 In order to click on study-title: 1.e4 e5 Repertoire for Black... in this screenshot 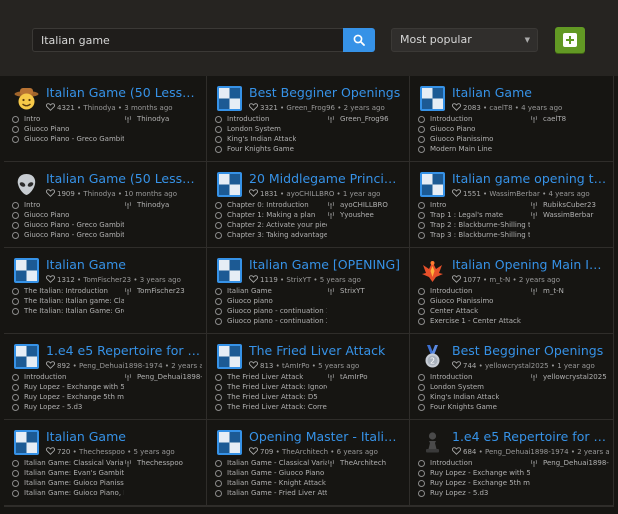, I will do `click(529, 436)`.